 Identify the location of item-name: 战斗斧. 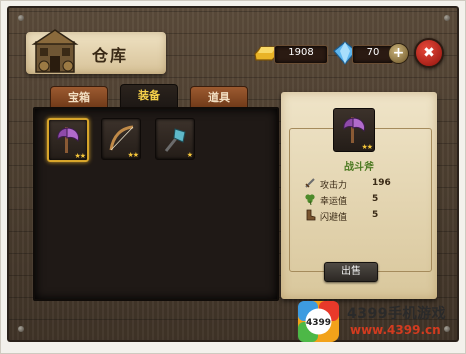
(359, 167).